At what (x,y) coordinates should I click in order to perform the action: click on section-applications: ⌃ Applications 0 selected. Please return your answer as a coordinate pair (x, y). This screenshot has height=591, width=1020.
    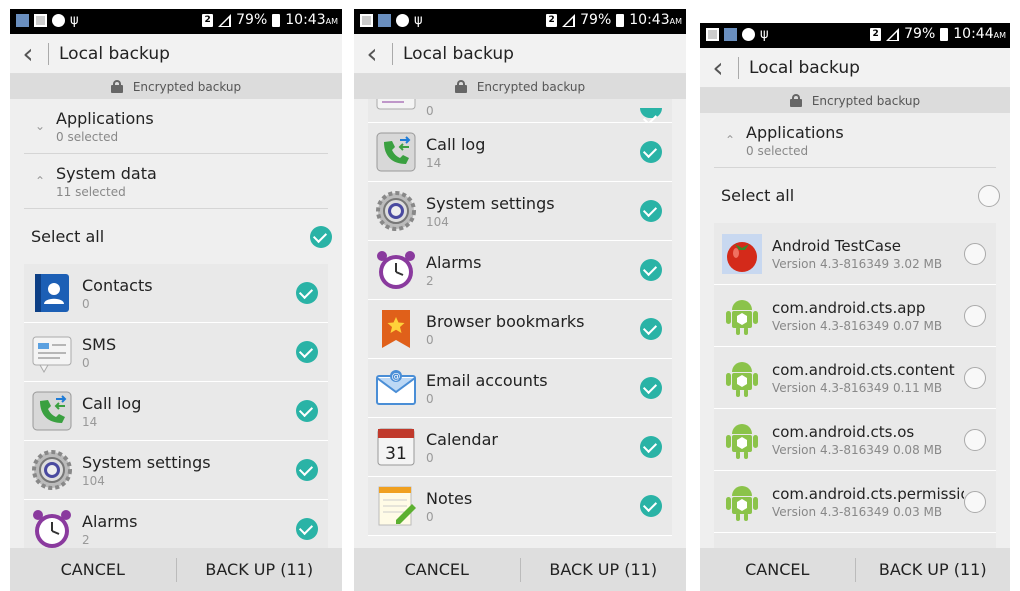
    Looking at the image, I should click on (855, 140).